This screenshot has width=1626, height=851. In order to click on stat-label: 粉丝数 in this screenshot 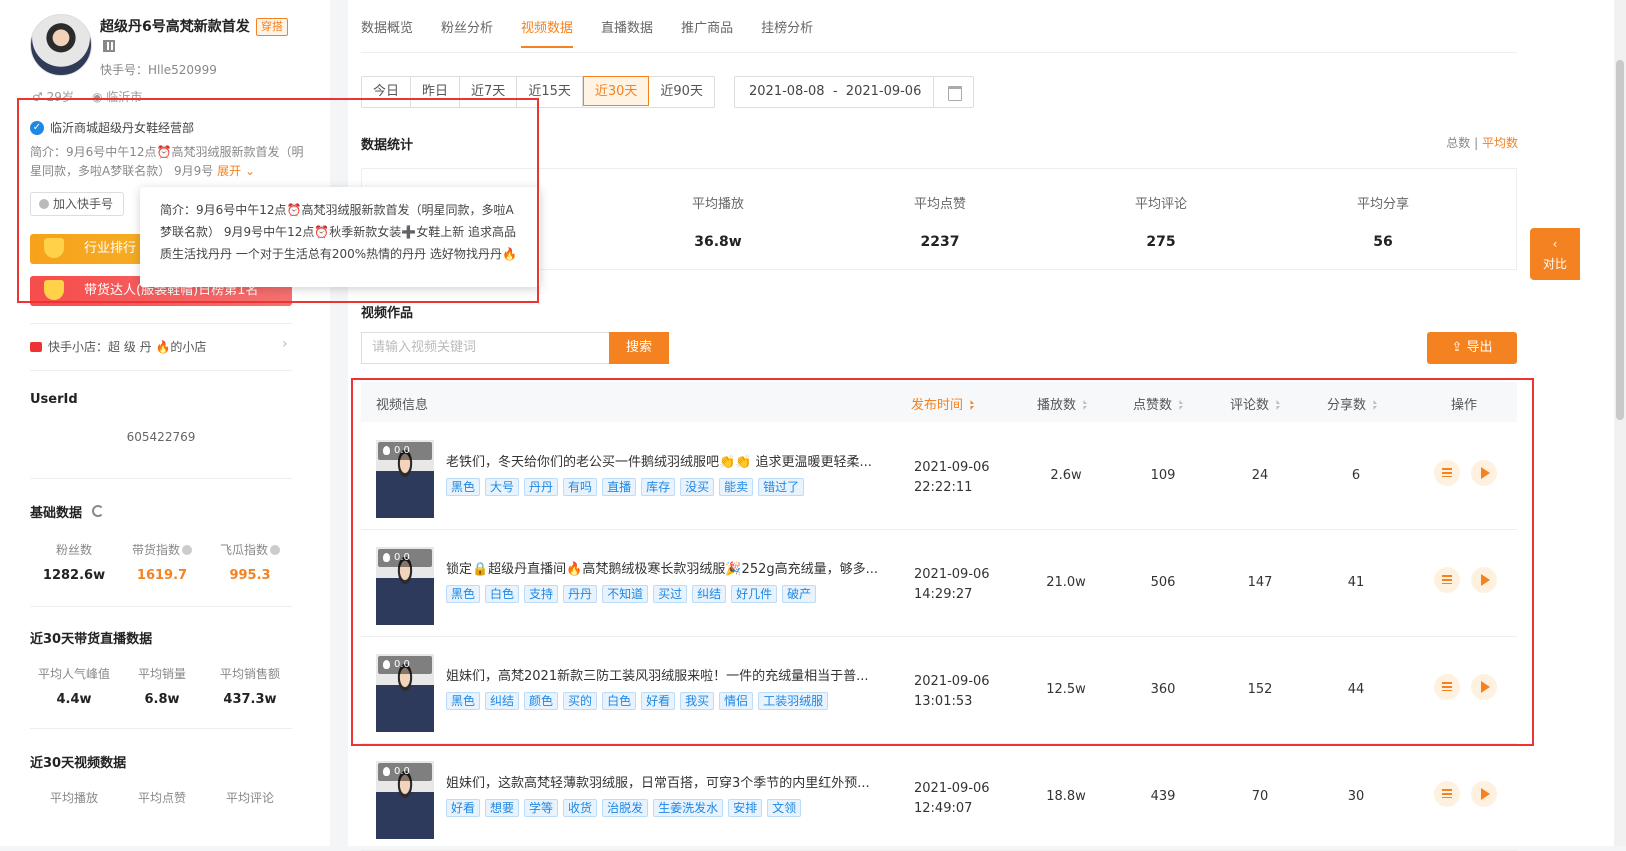, I will do `click(73, 550)`.